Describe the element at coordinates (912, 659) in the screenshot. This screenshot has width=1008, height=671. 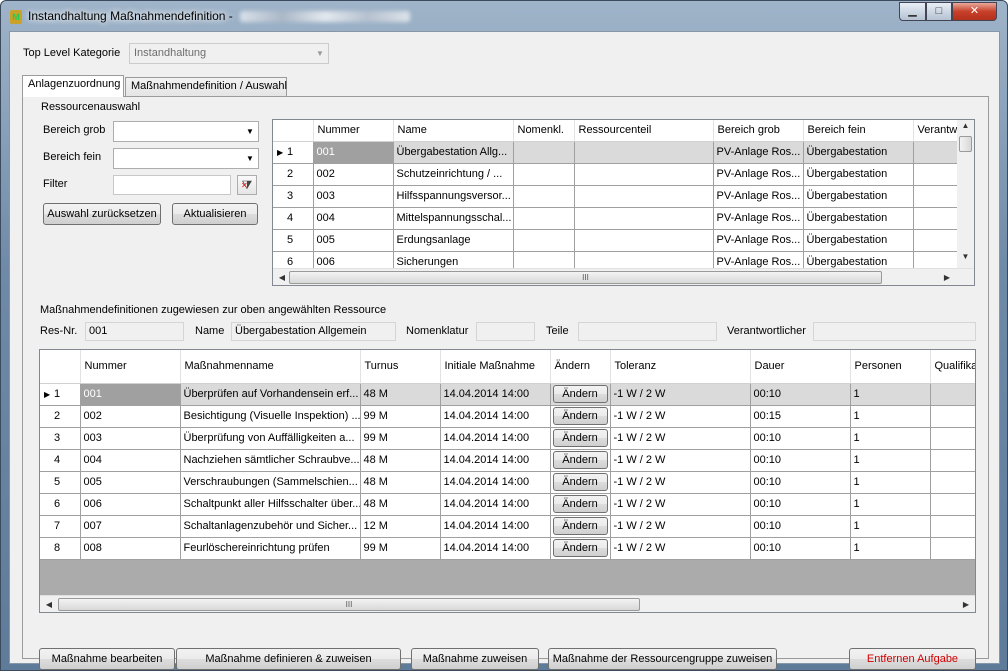
I see `remove-task-button: Entfernen Aufgabe` at that location.